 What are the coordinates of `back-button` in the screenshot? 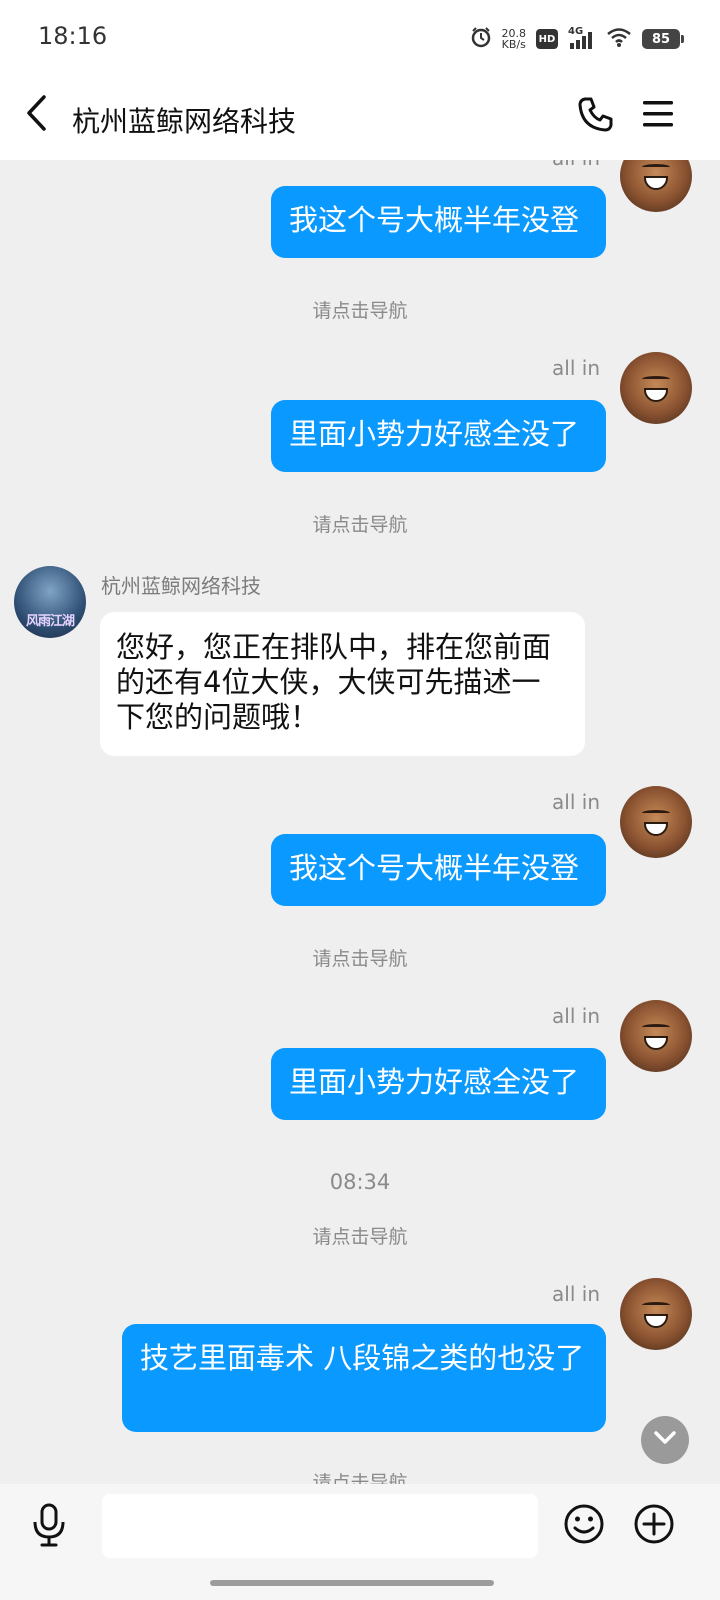 It's located at (36, 115).